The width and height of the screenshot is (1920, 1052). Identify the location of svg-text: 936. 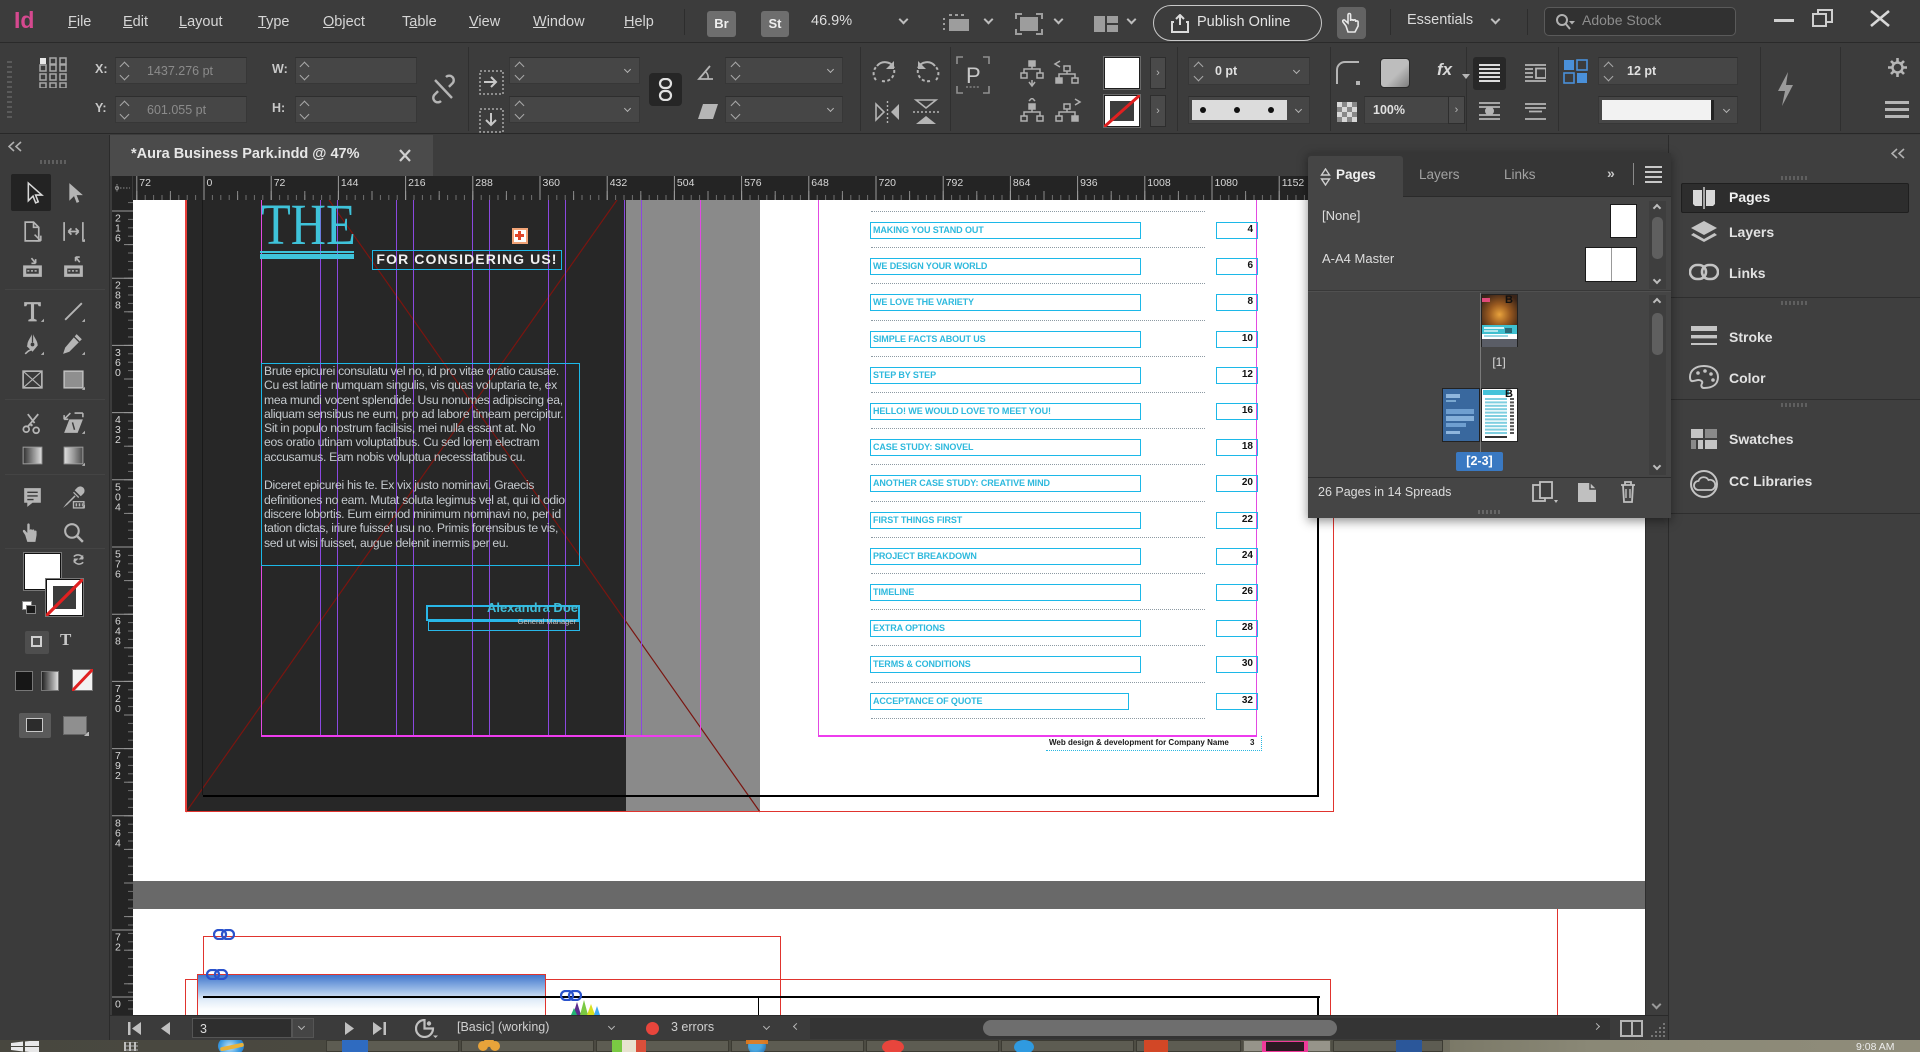
(1089, 183).